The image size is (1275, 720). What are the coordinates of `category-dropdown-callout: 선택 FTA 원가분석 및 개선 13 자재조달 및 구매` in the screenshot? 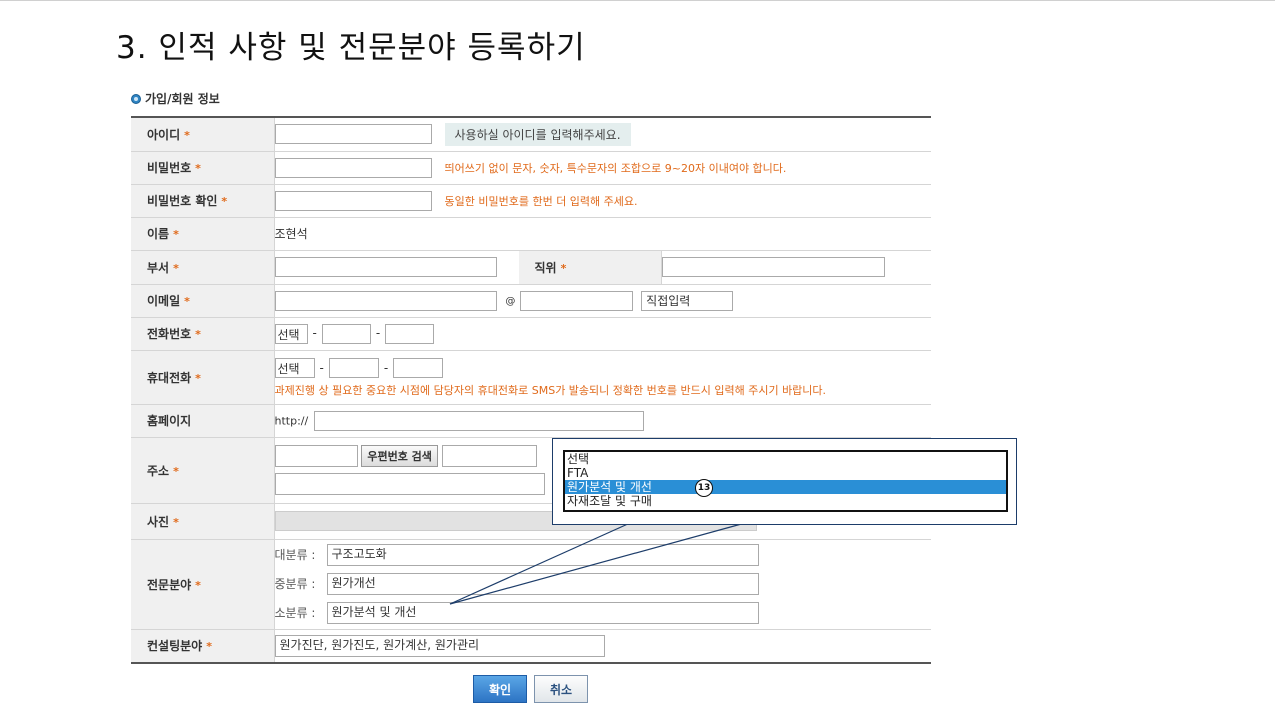 It's located at (784, 481).